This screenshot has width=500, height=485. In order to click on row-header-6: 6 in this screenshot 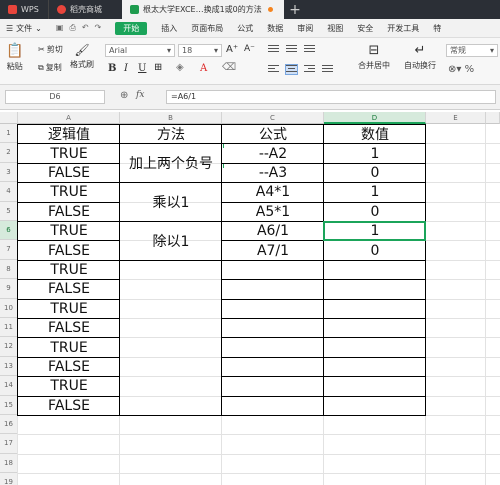, I will do `click(9, 231)`.